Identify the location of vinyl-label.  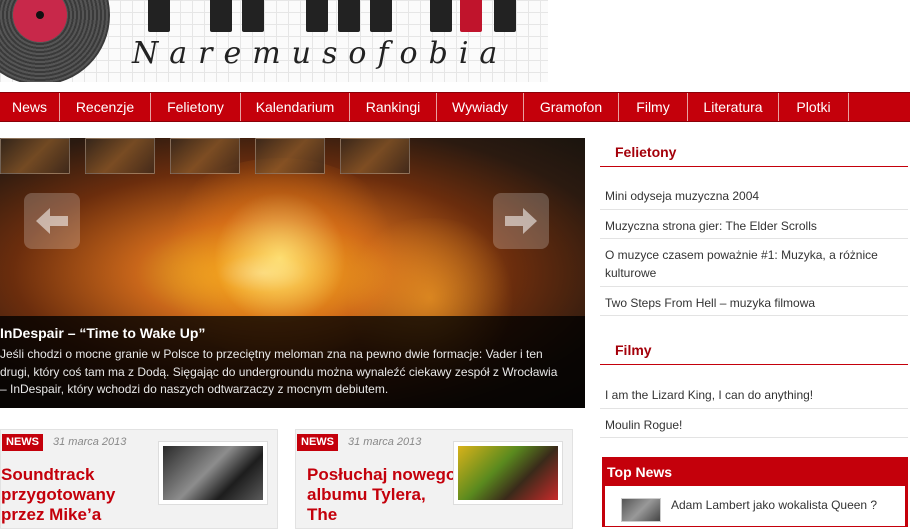
(40, 21).